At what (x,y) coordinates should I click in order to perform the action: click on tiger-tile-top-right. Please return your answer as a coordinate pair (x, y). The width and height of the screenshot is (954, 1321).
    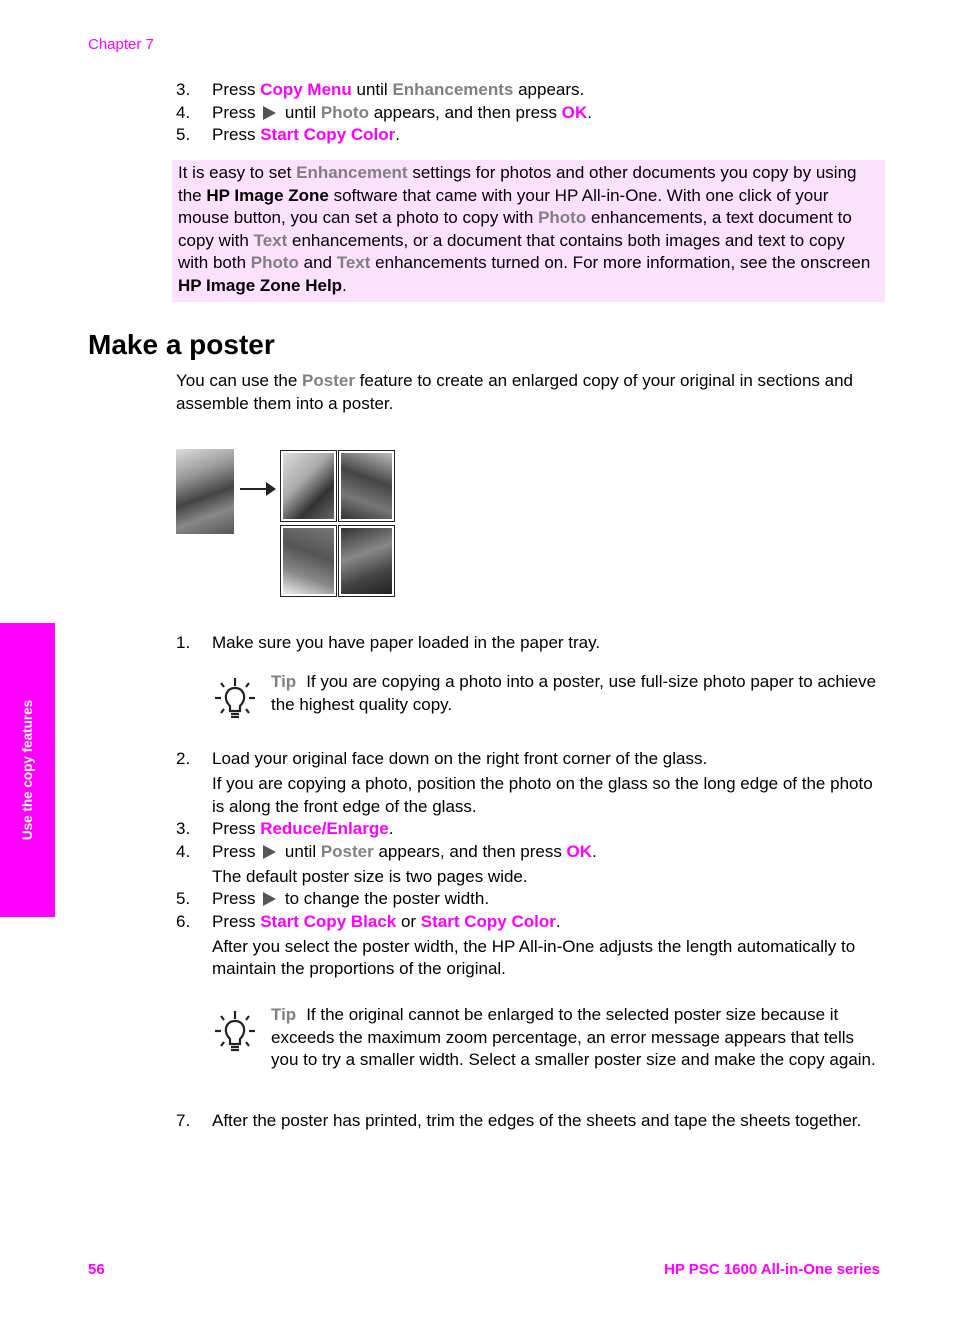
    Looking at the image, I should click on (366, 486).